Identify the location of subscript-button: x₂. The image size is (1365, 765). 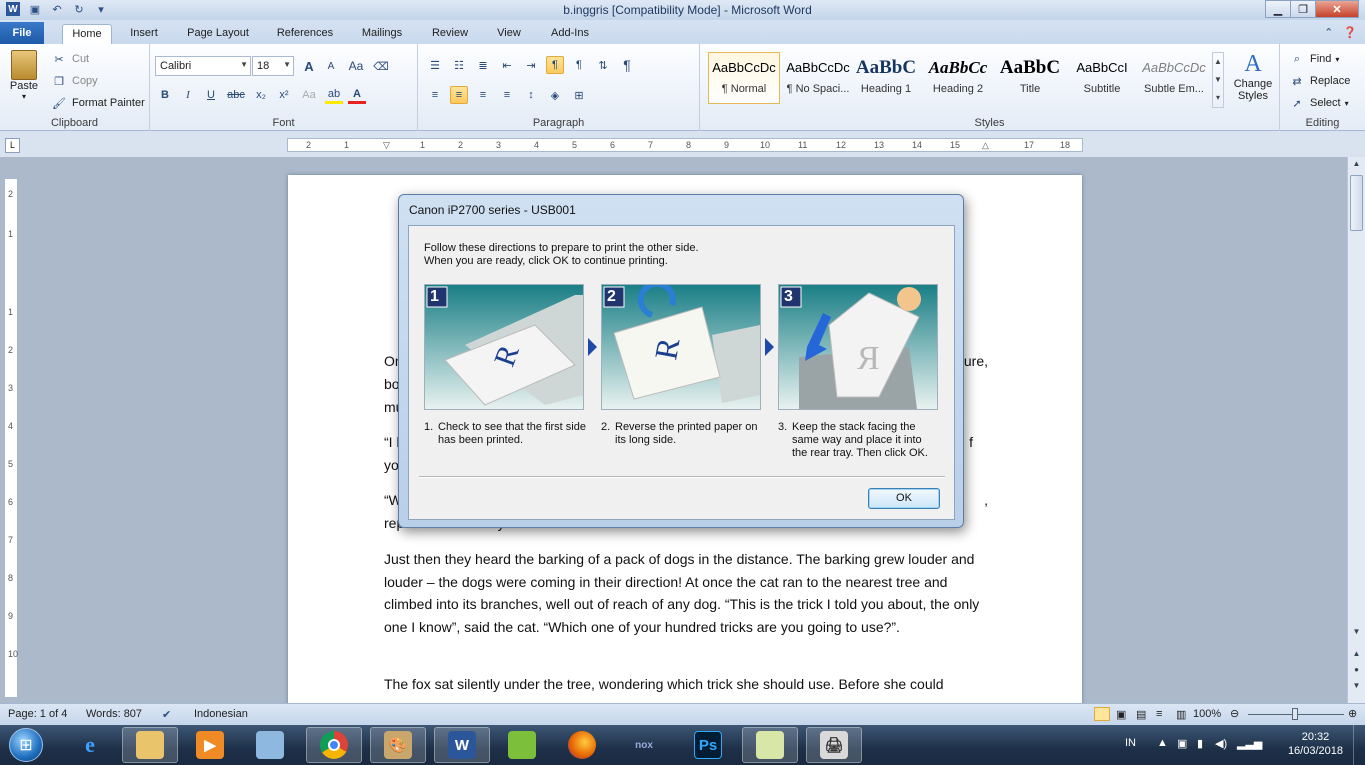
(261, 95).